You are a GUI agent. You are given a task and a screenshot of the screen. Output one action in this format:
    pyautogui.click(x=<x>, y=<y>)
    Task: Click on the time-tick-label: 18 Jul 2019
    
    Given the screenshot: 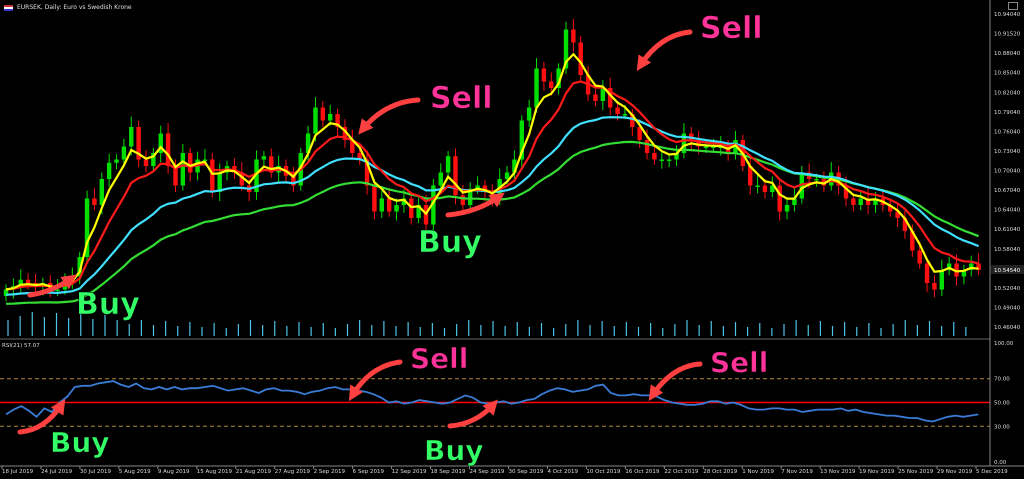 What is the action you would take?
    pyautogui.click(x=18, y=472)
    